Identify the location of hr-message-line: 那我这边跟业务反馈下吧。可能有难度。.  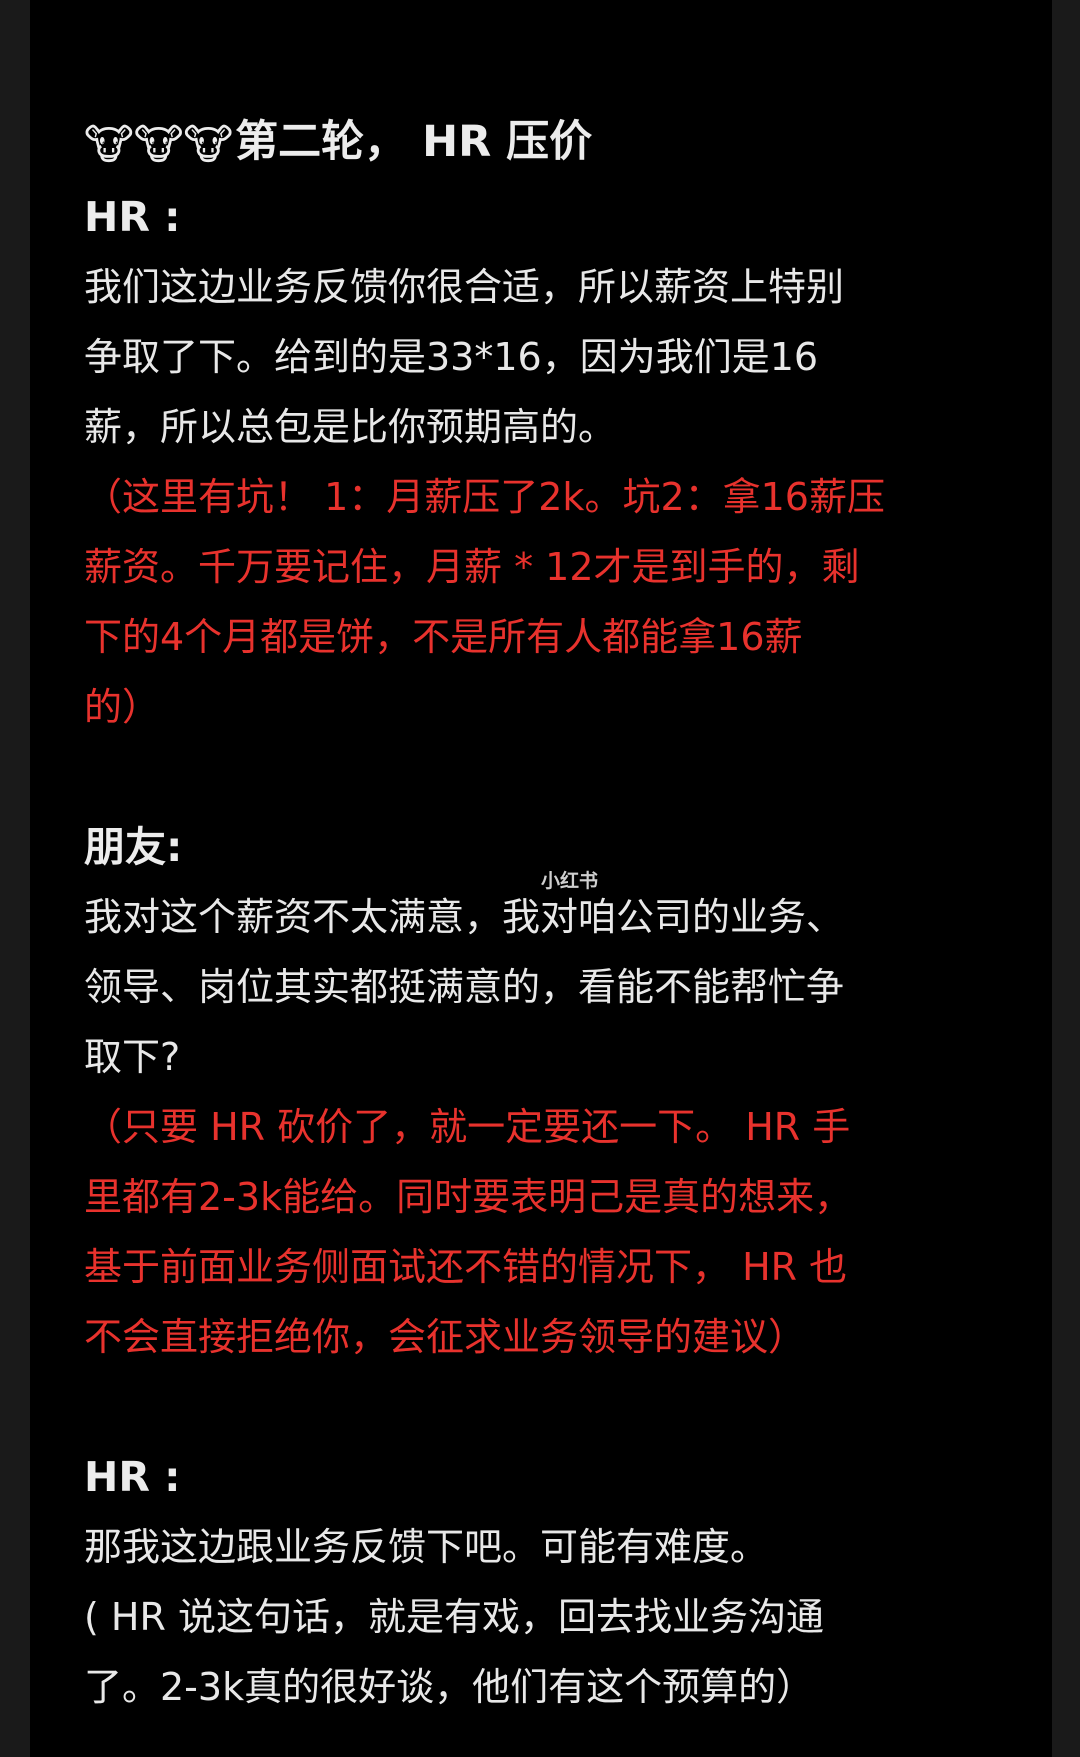
(426, 1547).